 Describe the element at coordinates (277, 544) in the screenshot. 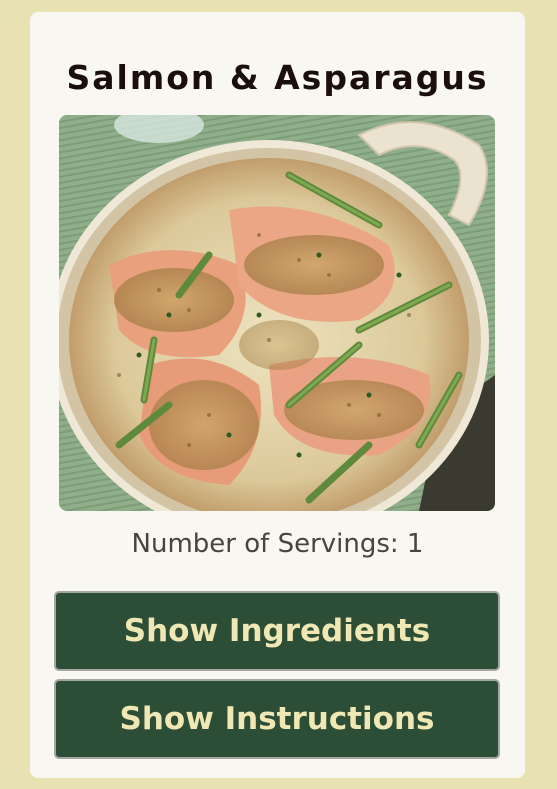

I see `servings-count: Number of Servings: 1` at that location.